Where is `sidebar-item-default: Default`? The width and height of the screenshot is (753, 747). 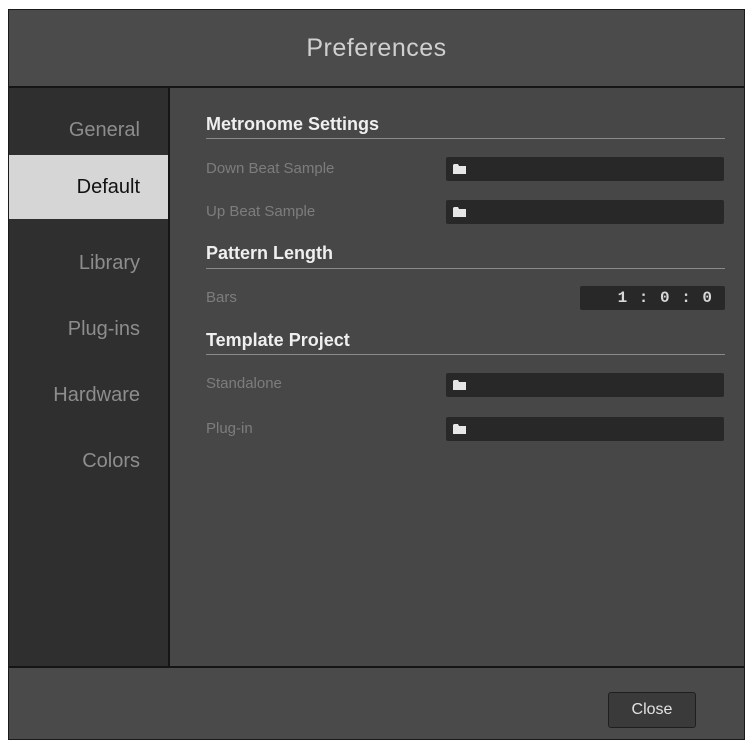 sidebar-item-default: Default is located at coordinates (88, 187).